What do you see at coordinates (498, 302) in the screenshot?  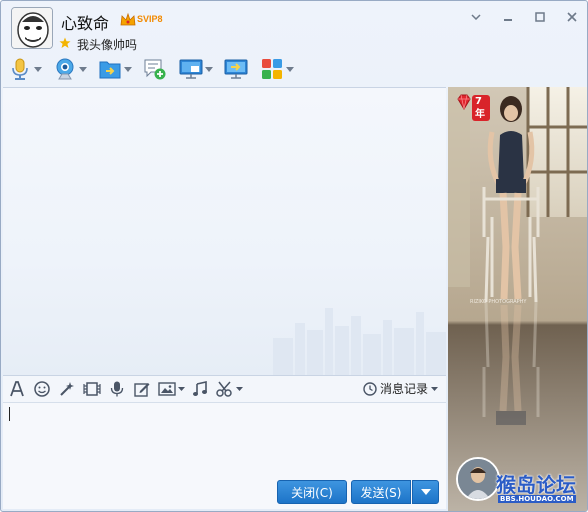 I see `photo-caption: RIZIKO PHOTOGRAPHY` at bounding box center [498, 302].